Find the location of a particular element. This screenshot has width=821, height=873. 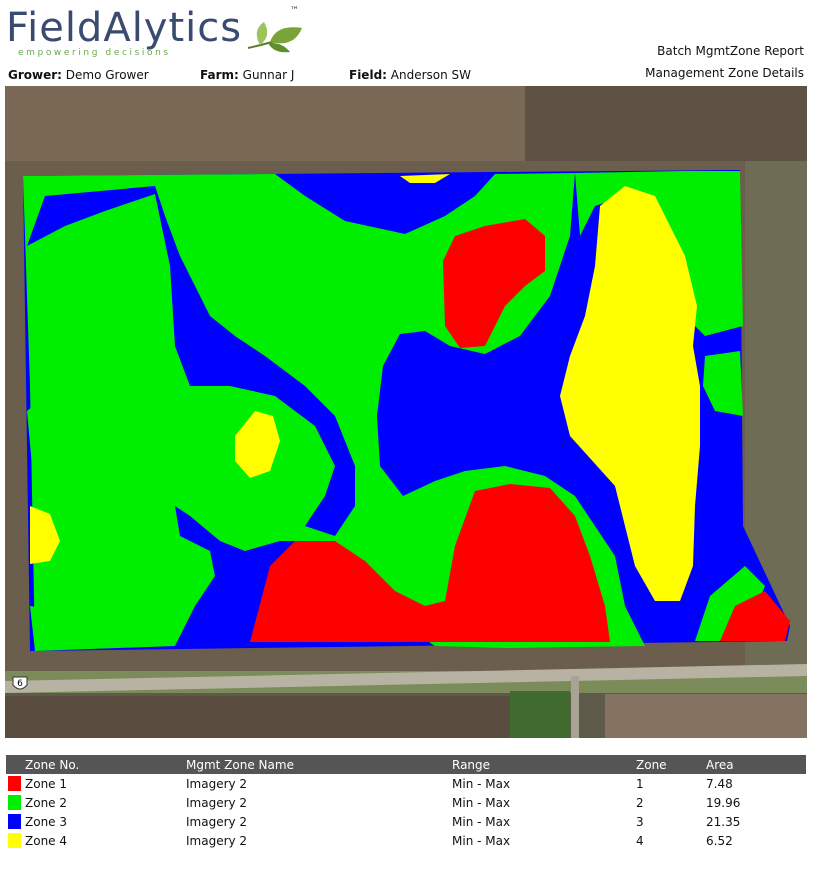

northeast-field-patch is located at coordinates (666, 123).